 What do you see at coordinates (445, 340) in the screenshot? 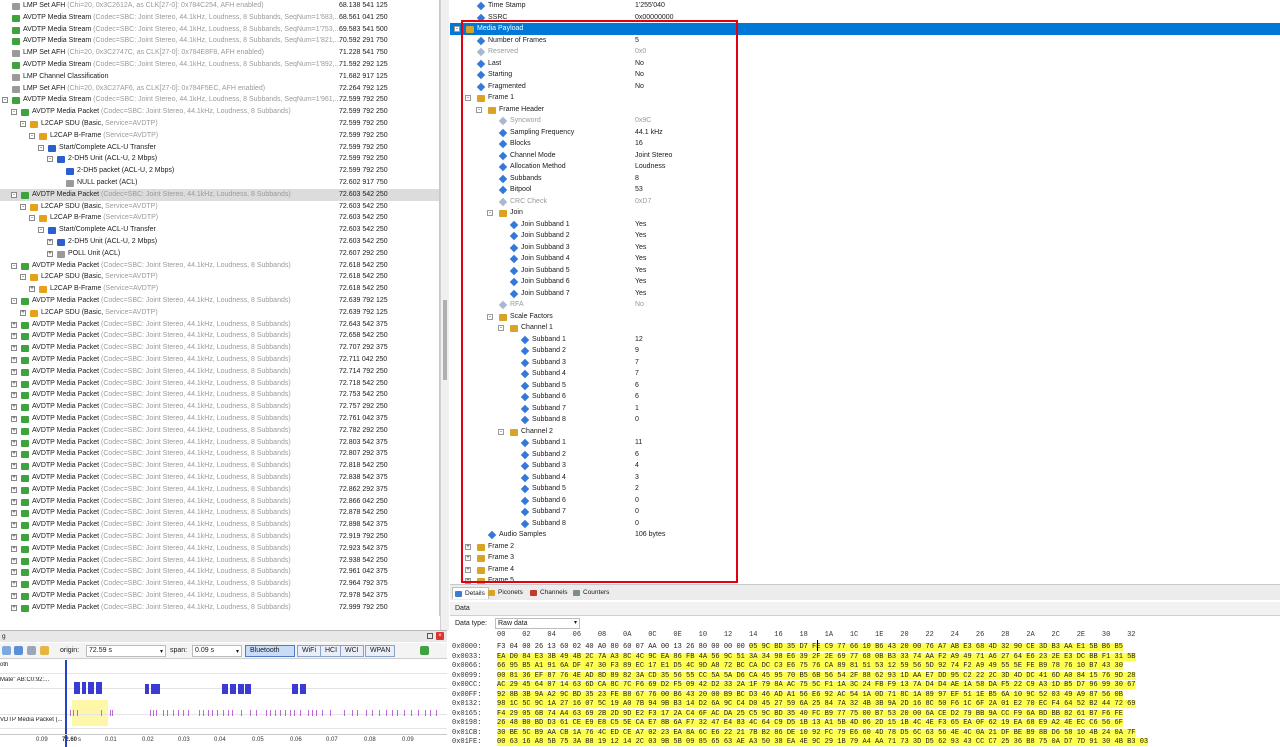
I see `scrollbar-thumb` at bounding box center [445, 340].